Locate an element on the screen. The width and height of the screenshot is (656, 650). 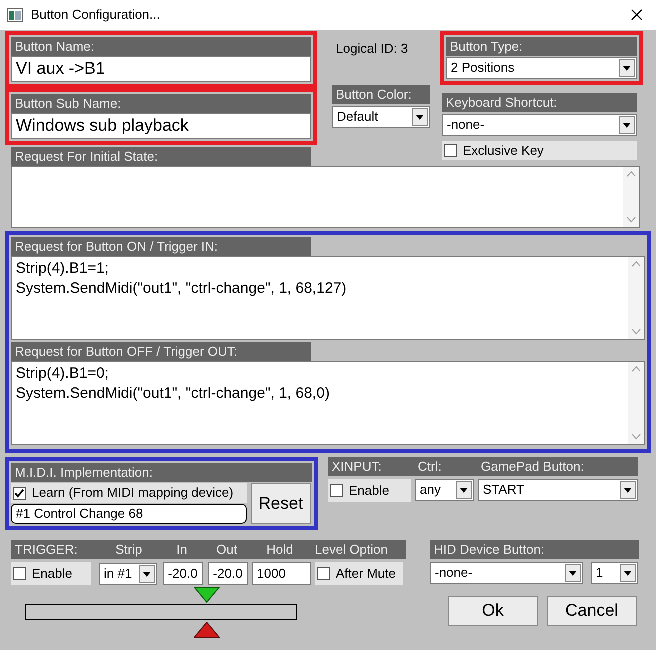
column-label: Ctrl: is located at coordinates (430, 467).